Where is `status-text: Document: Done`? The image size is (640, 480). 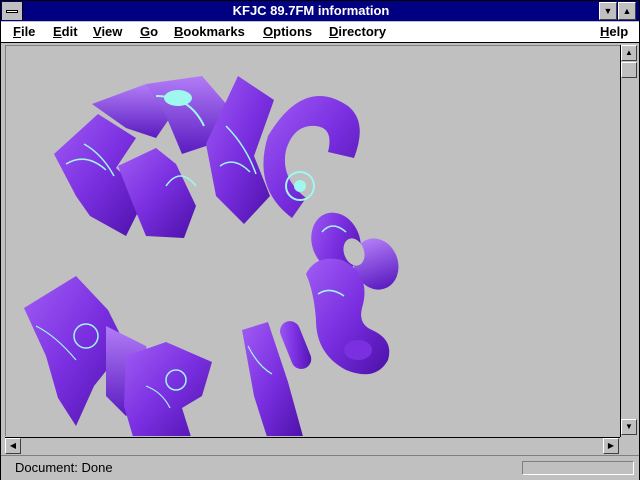 status-text: Document: Done is located at coordinates (64, 467).